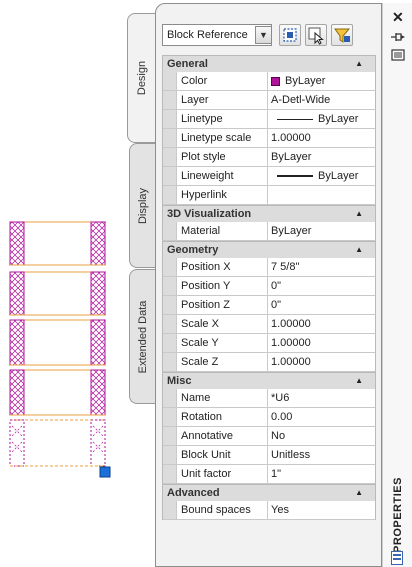 The image size is (412, 567). What do you see at coordinates (222, 324) in the screenshot?
I see `property-name: Scale X` at bounding box center [222, 324].